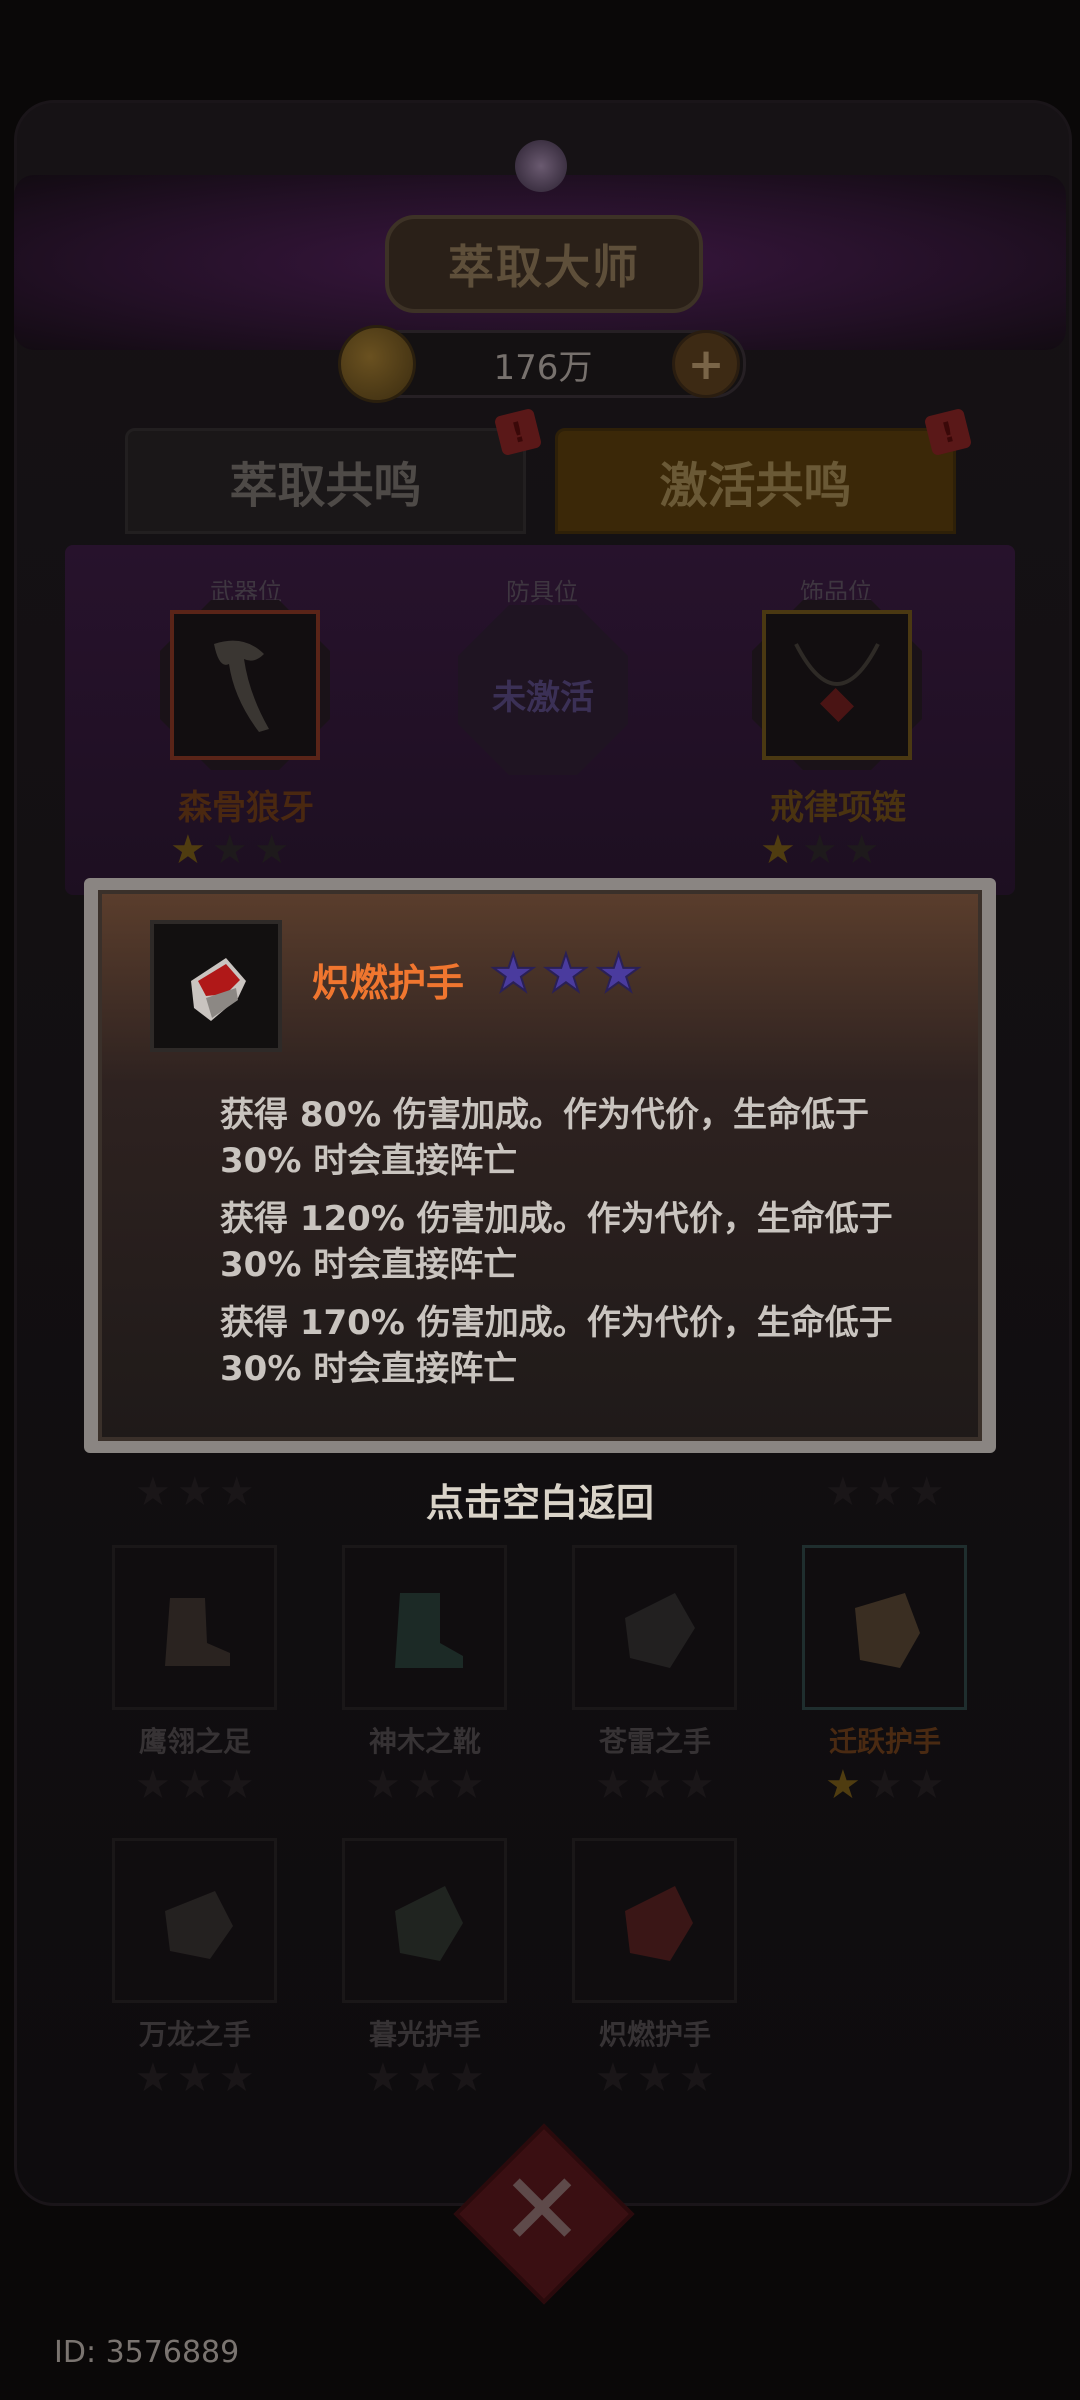 Image resolution: width=1080 pixels, height=2400 pixels. Describe the element at coordinates (884, 1741) in the screenshot. I see `grid-item-name: 迁跃护手` at that location.